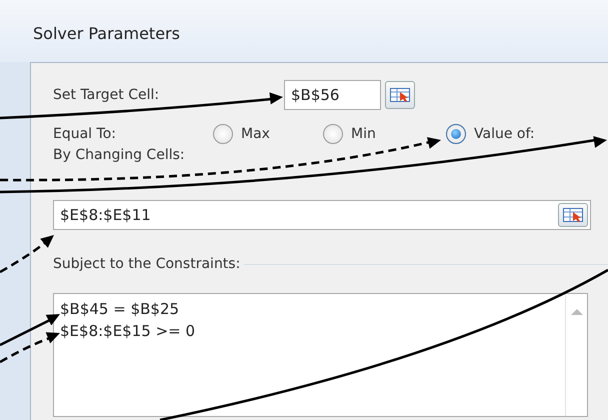 The image size is (608, 420). I want to click on field-label: Equal To:, so click(85, 134).